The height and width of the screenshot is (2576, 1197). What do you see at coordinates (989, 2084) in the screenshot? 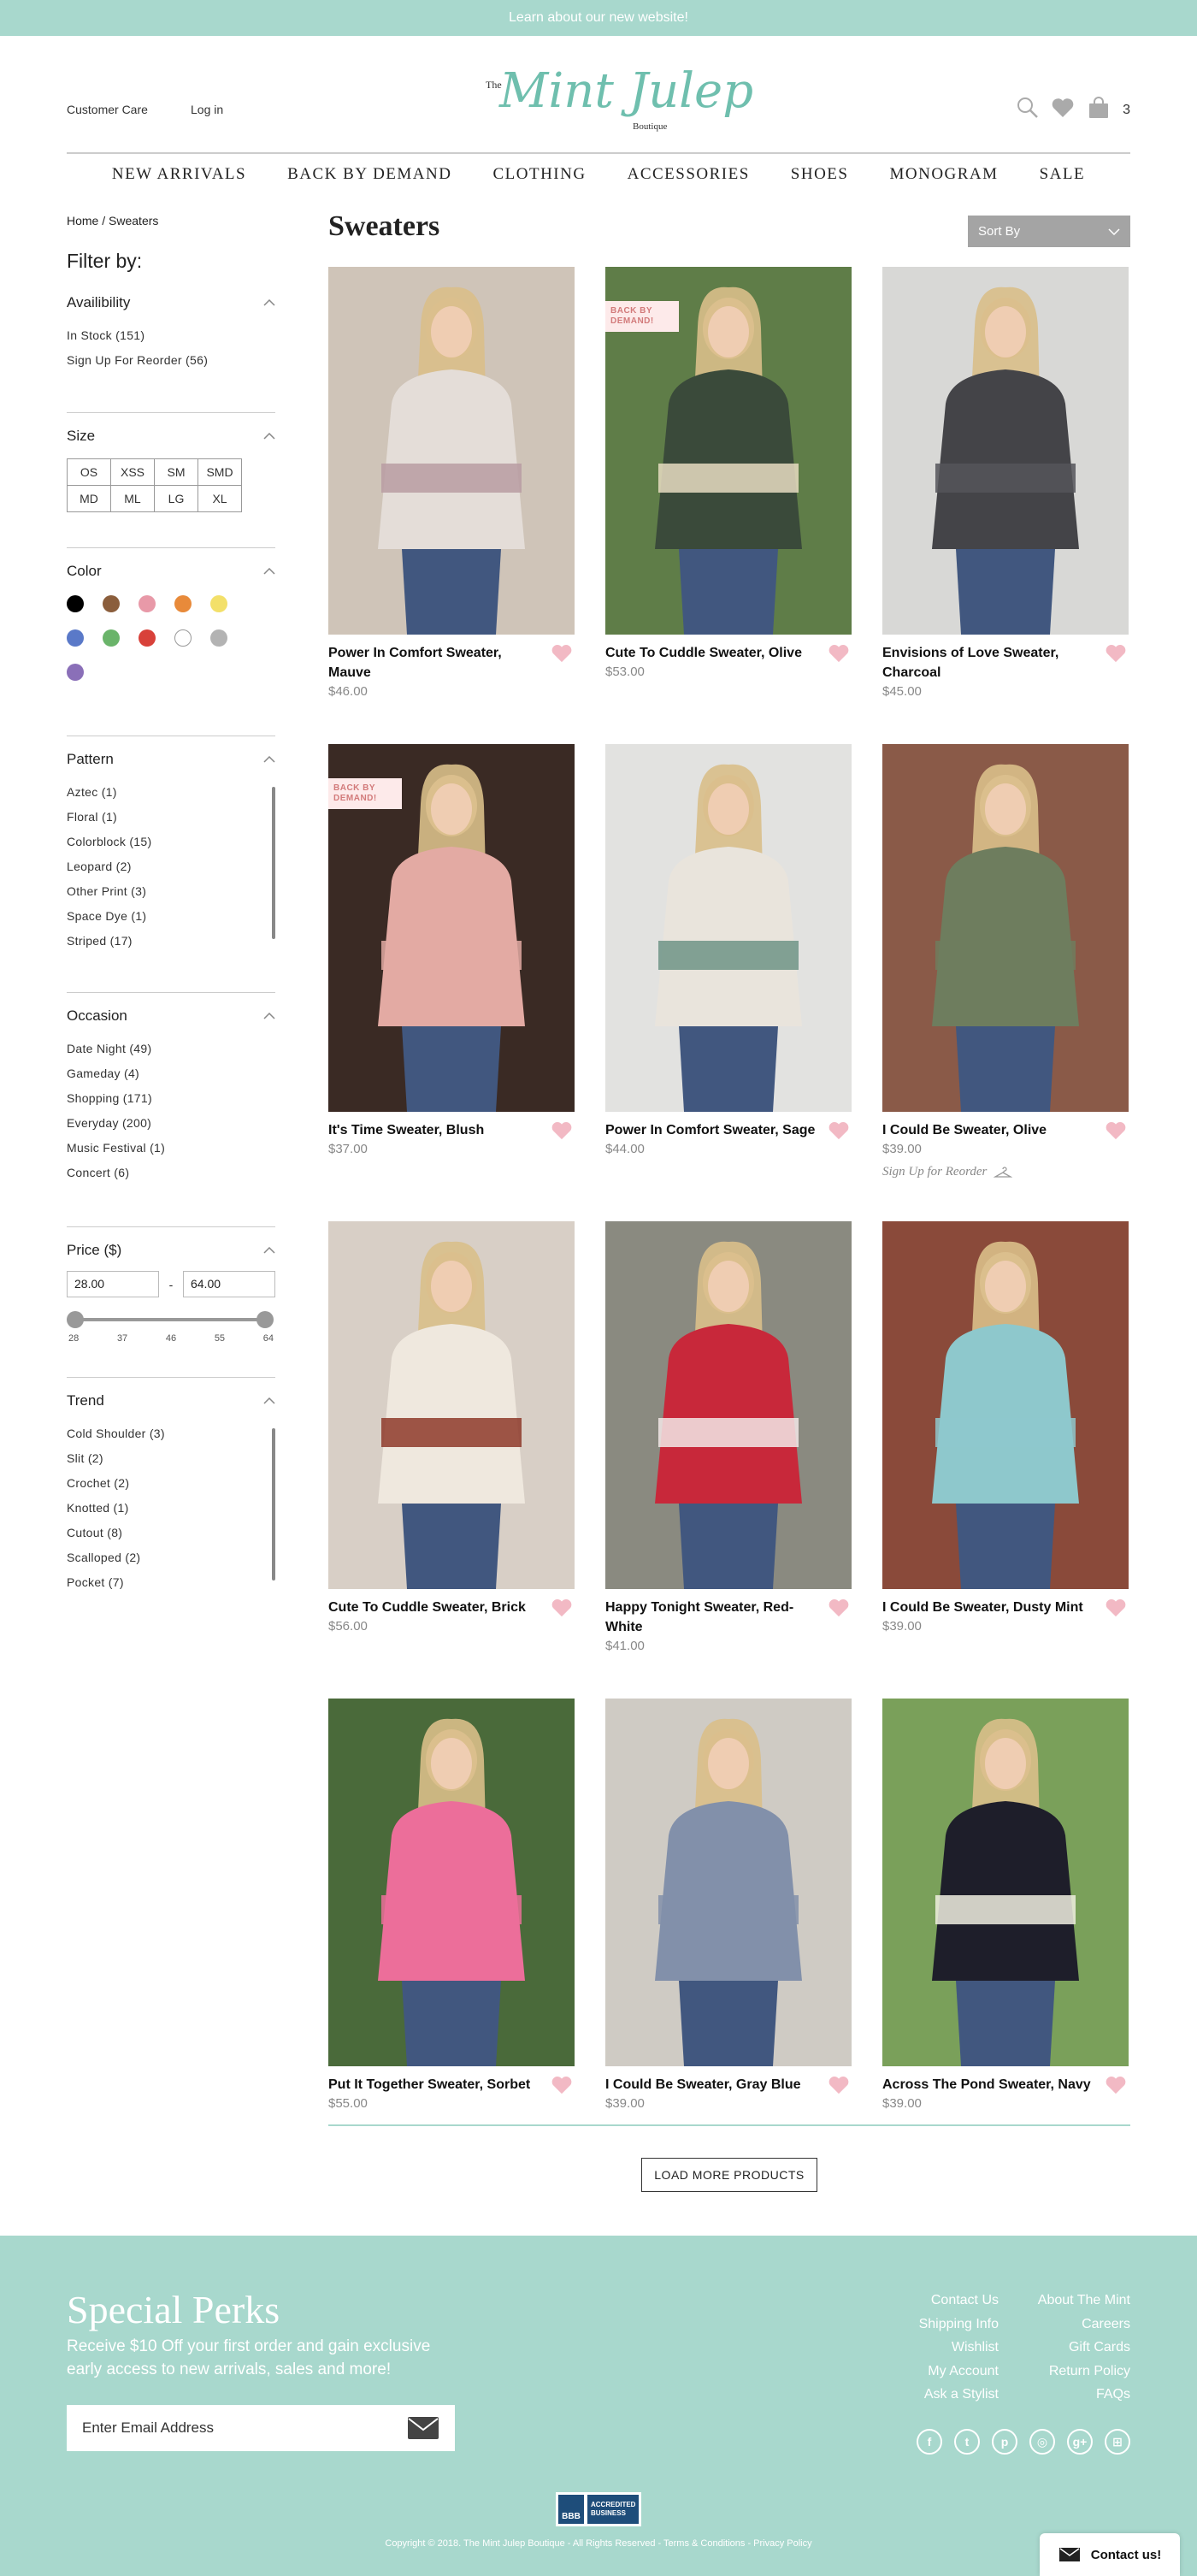
I see `product-name: Across The Pond Sweater, Navy` at bounding box center [989, 2084].